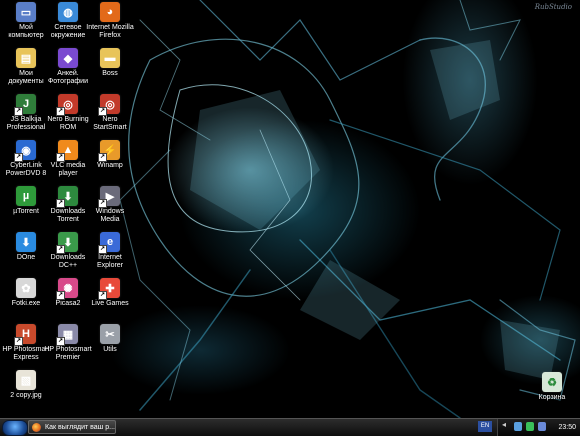  I want to click on system-tray: EN ◂ 23:50, so click(529, 427).